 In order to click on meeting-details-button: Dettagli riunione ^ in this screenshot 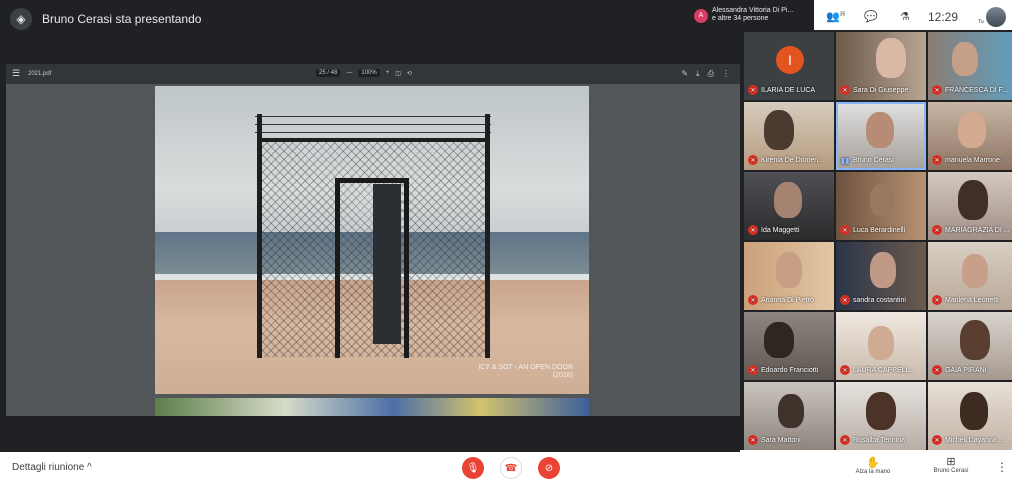, I will do `click(52, 467)`.